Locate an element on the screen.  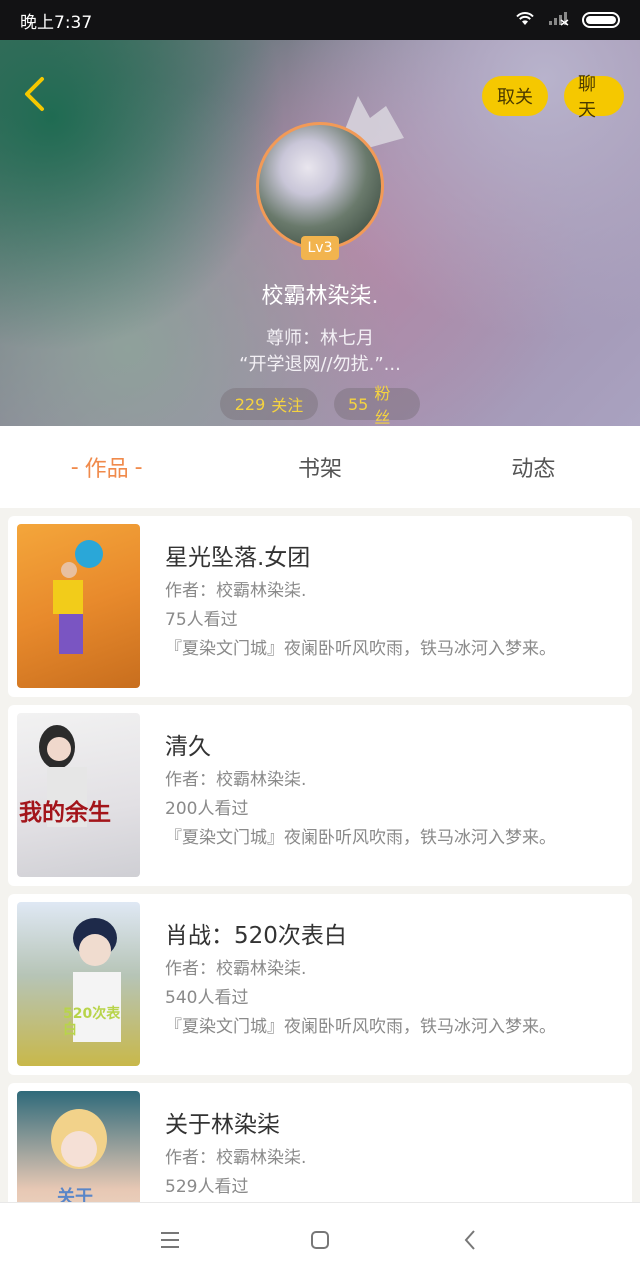
back-button is located at coordinates (34, 96).